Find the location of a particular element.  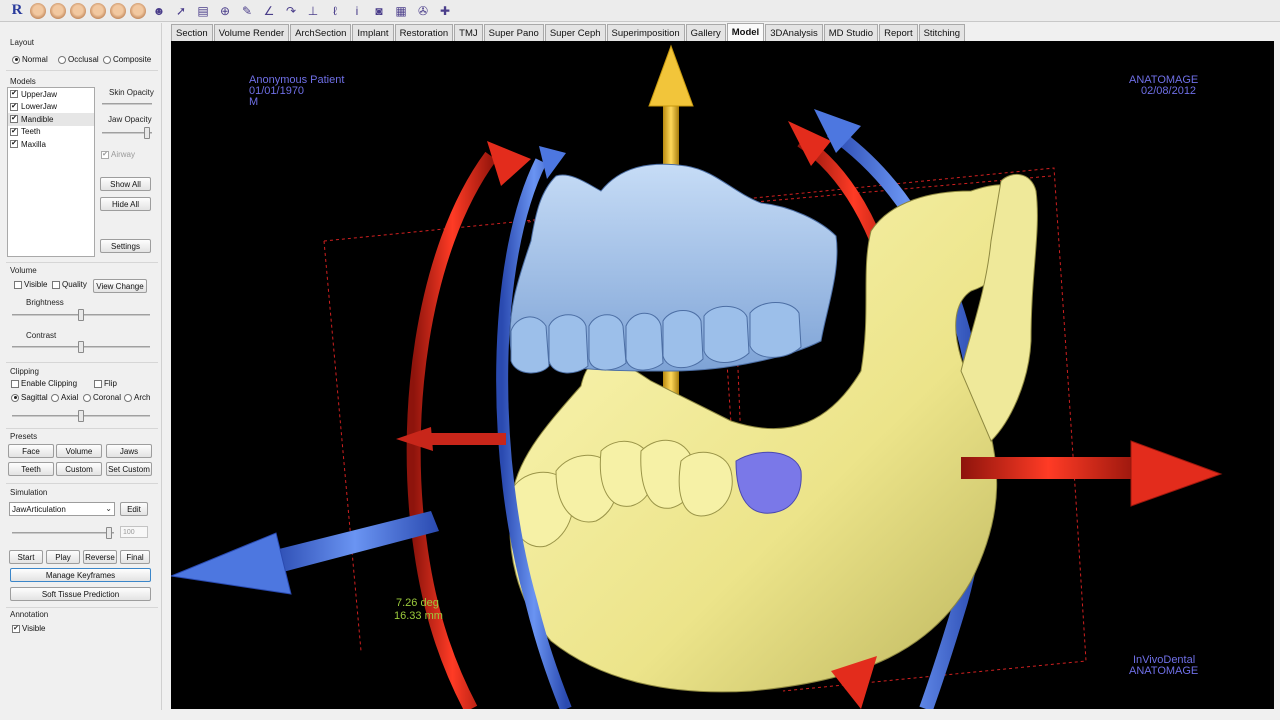

tab-superimposition: Superimposition is located at coordinates (645, 32).